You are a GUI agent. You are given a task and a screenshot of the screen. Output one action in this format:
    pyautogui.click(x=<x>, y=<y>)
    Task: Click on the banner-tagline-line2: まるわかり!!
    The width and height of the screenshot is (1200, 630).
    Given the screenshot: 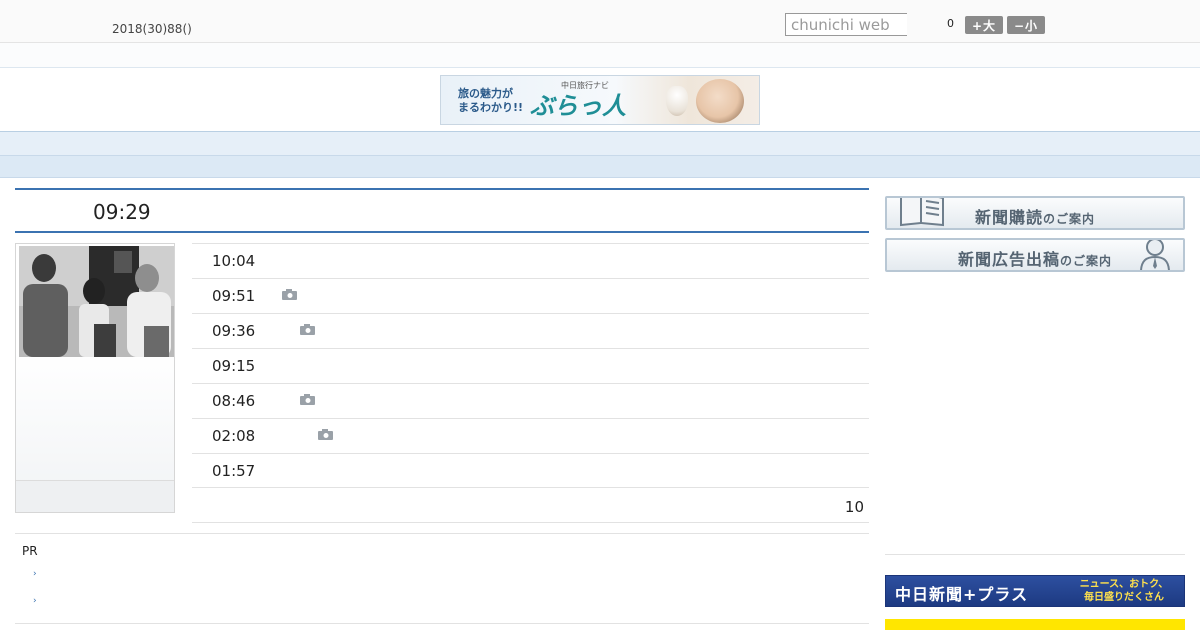 What is the action you would take?
    pyautogui.click(x=491, y=107)
    